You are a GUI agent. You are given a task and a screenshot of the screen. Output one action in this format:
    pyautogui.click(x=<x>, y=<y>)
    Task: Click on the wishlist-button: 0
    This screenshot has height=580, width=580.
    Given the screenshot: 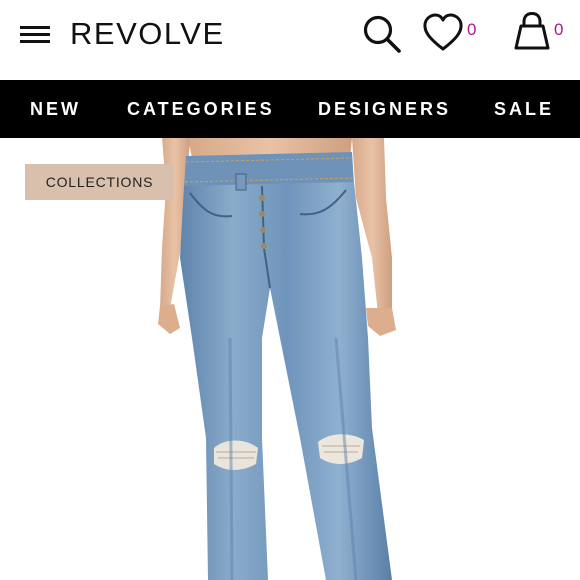 What is the action you would take?
    pyautogui.click(x=452, y=33)
    